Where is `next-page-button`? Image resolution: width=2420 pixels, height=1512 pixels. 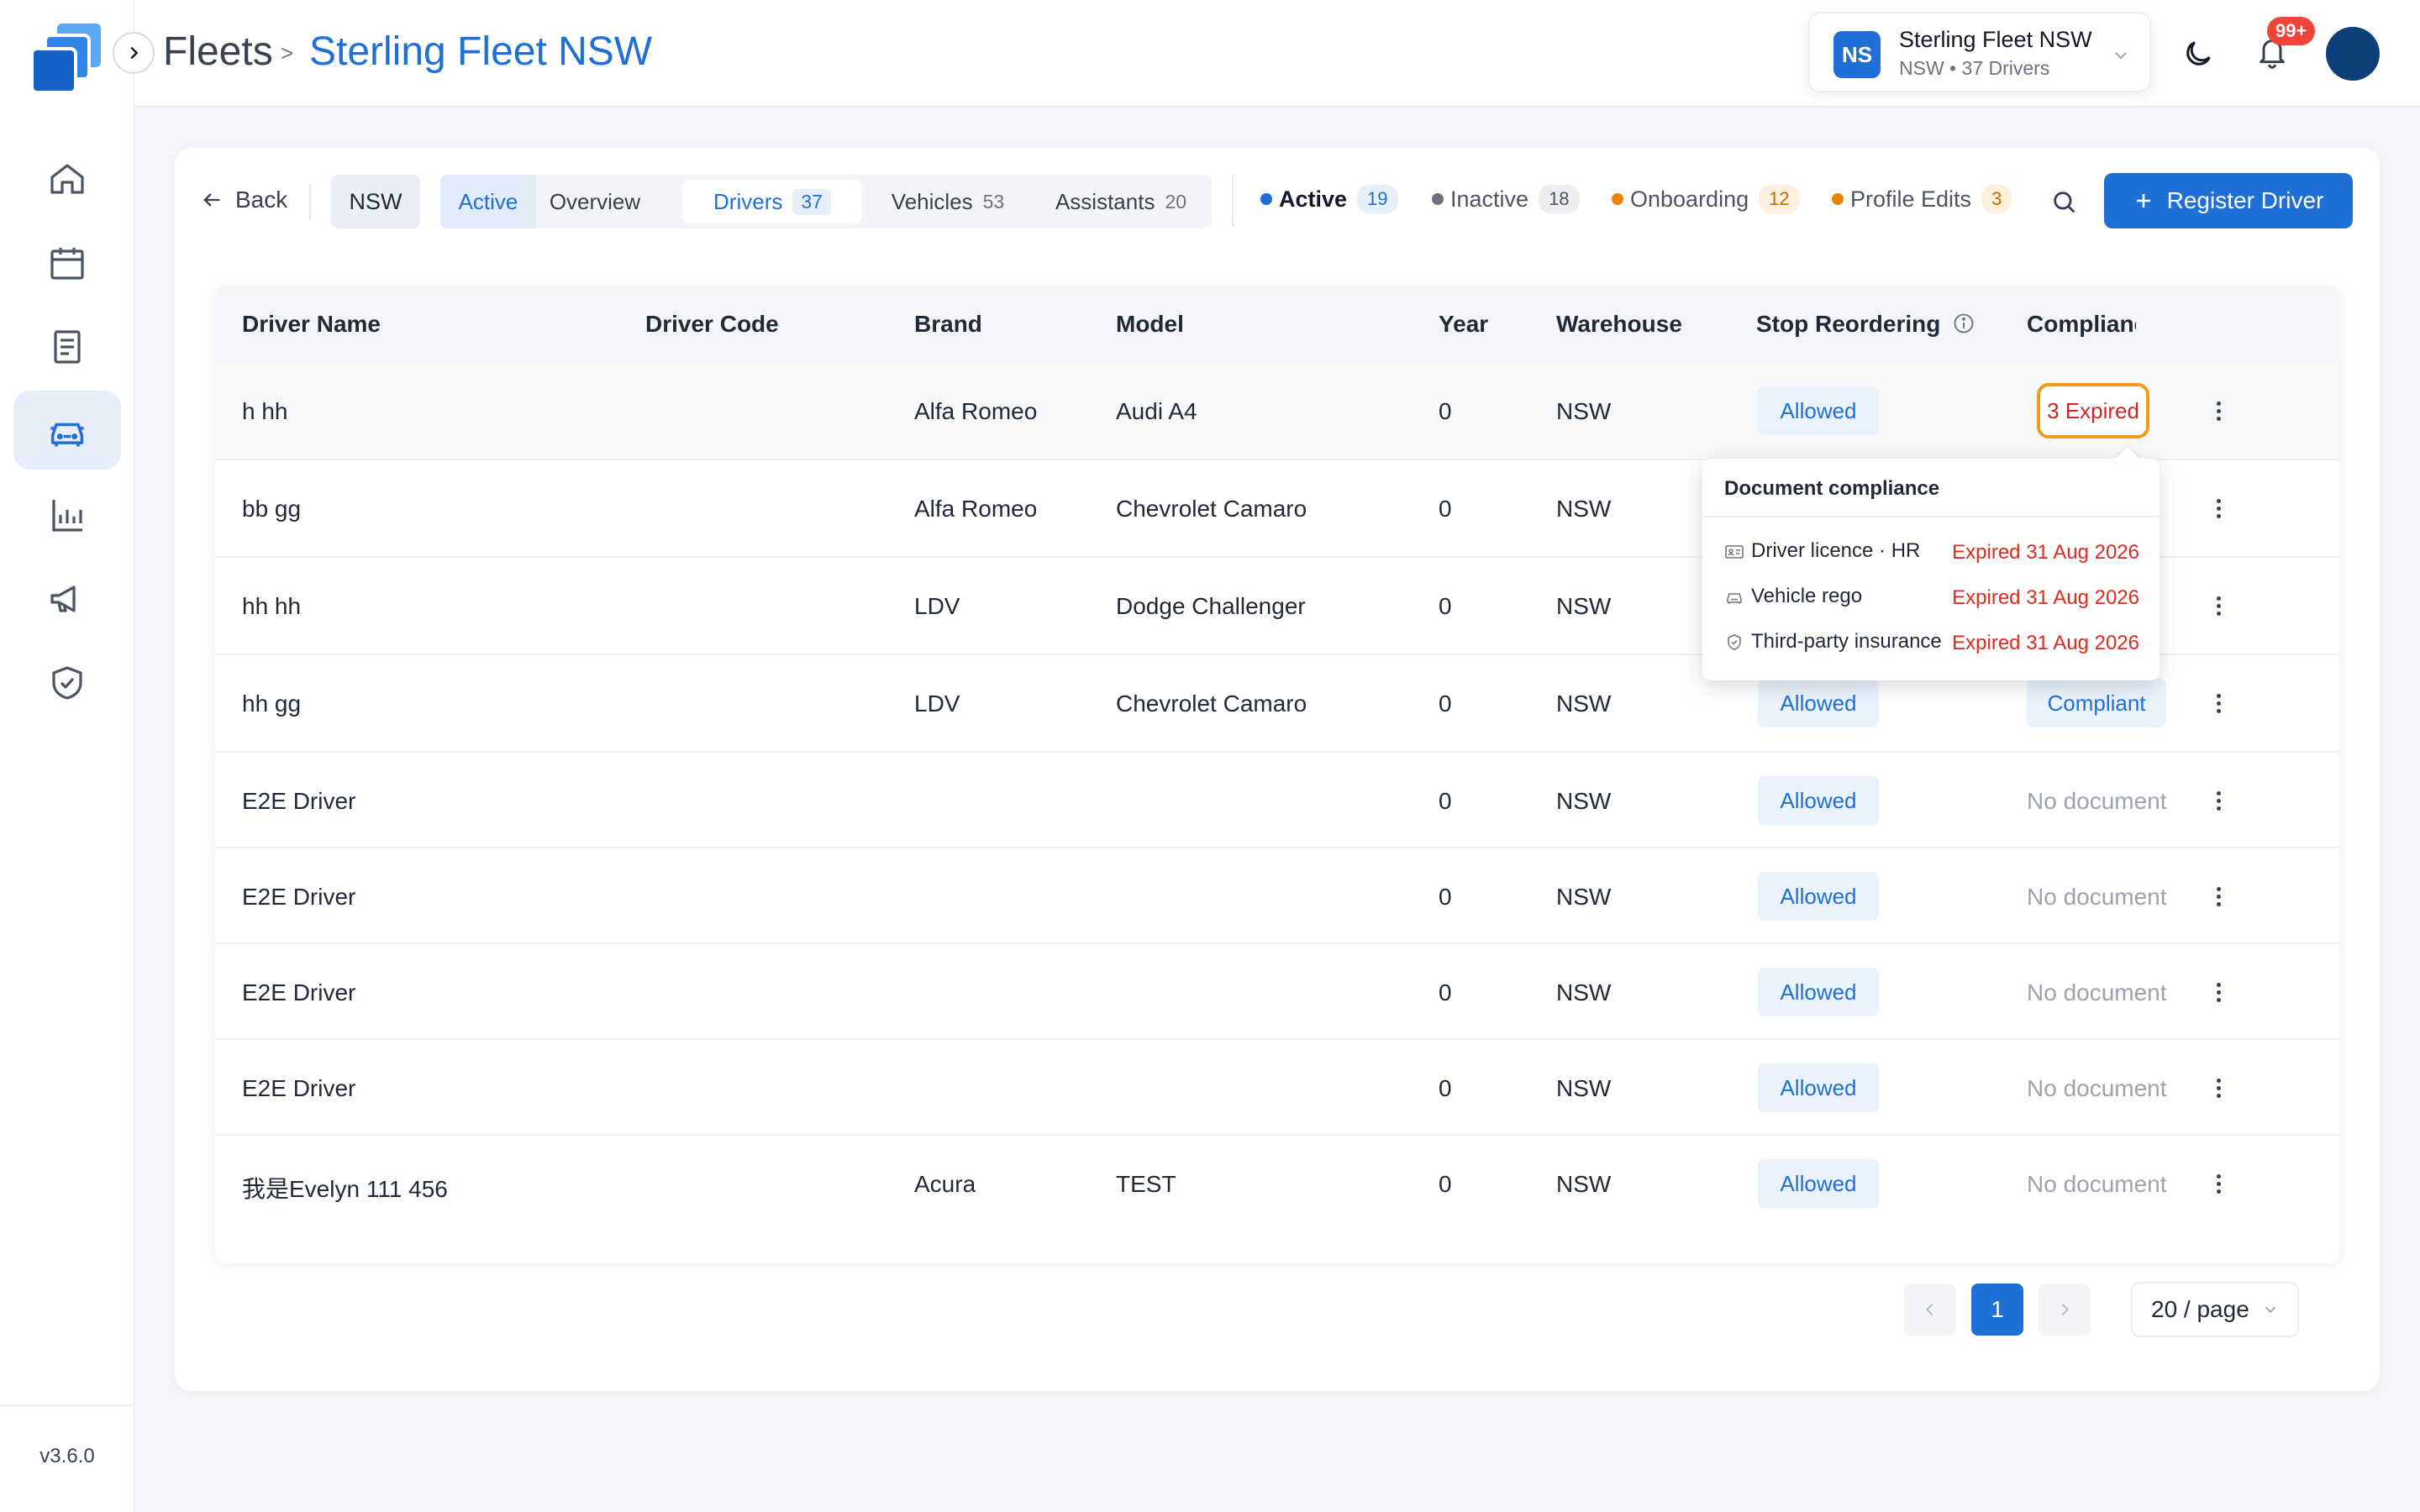 next-page-button is located at coordinates (2065, 1310).